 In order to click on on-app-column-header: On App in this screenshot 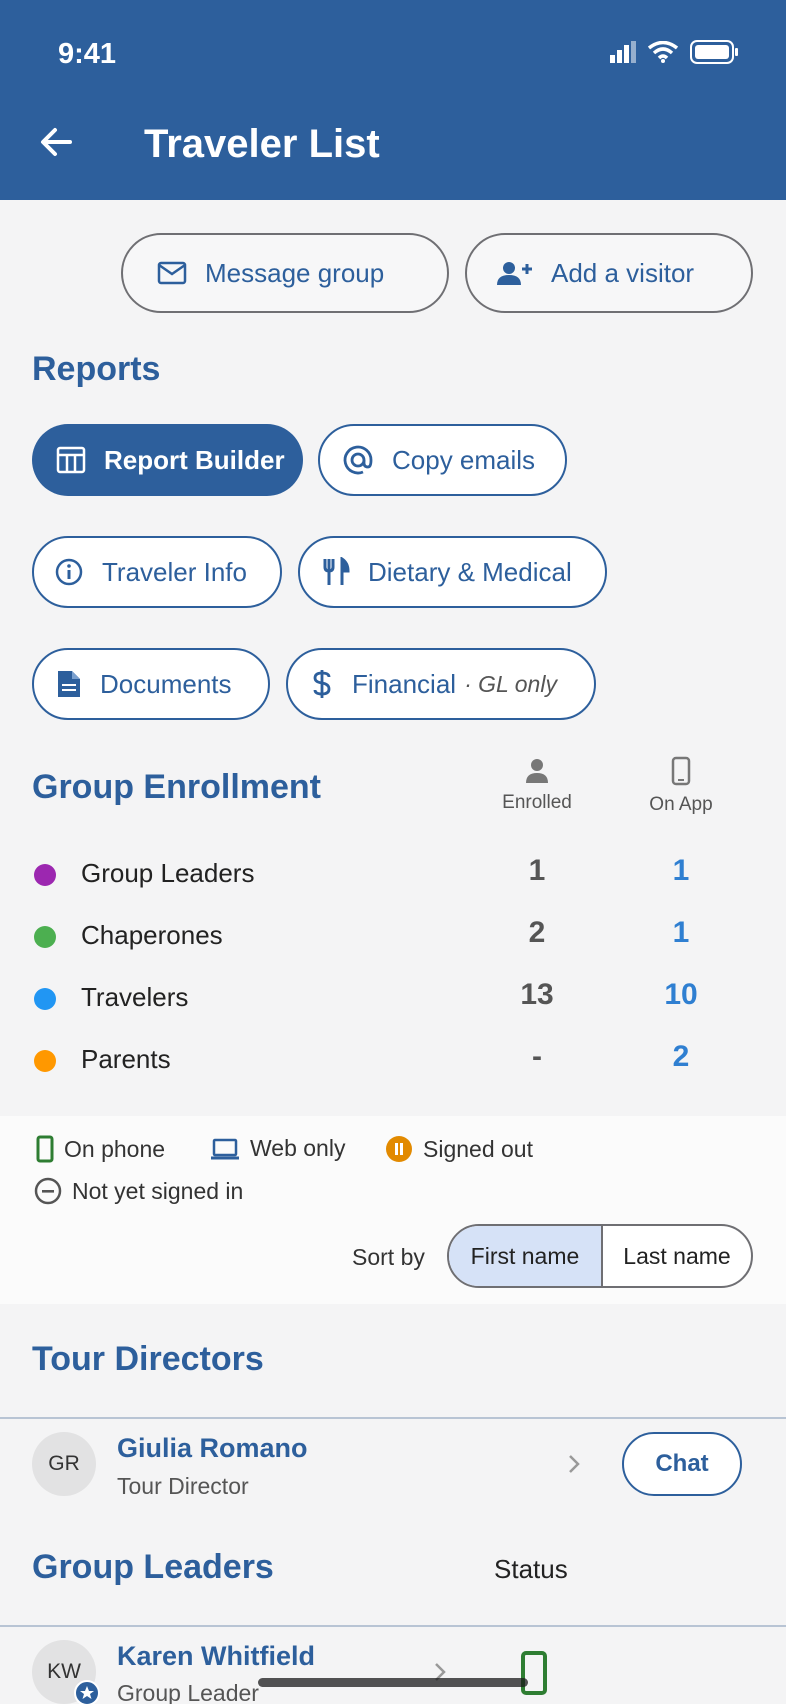, I will do `click(681, 786)`.